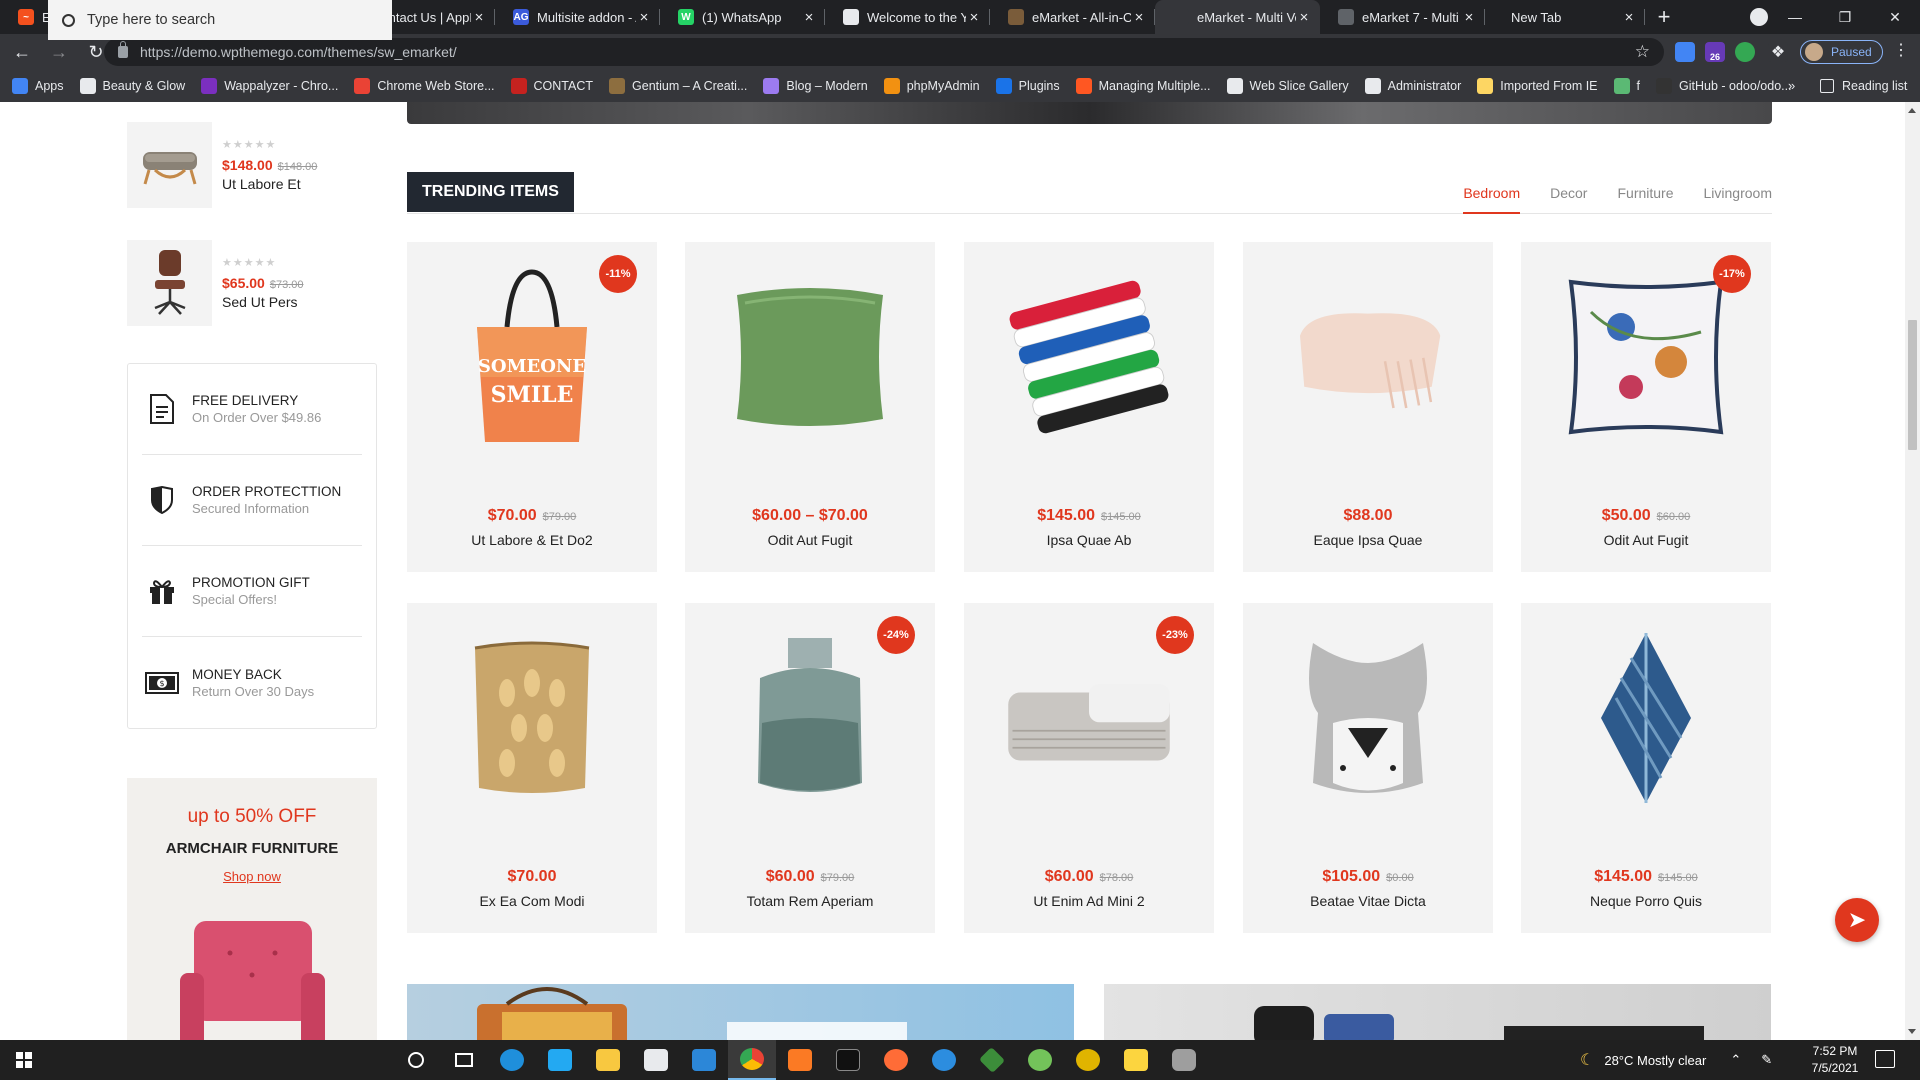 The image size is (1920, 1080). Describe the element at coordinates (1715, 52) in the screenshot. I see `extension-icon: 26` at that location.